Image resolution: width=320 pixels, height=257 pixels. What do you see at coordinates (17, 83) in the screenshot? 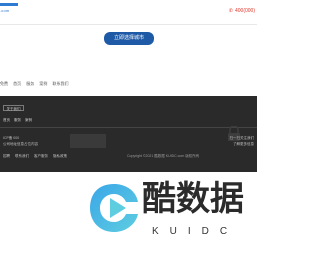
I see `link-item: 首页` at bounding box center [17, 83].